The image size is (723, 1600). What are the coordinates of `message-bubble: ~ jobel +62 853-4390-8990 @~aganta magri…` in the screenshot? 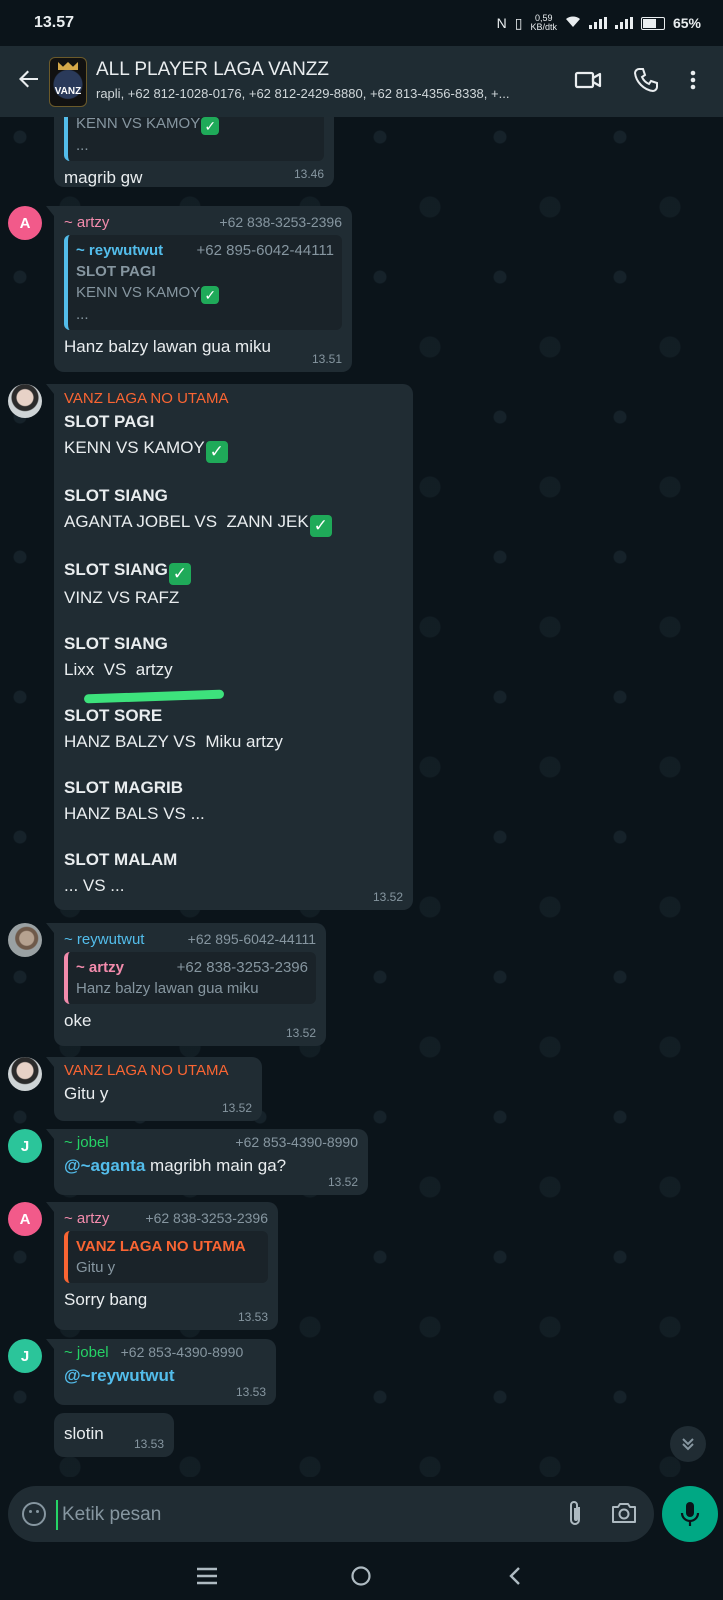 It's located at (207, 1162).